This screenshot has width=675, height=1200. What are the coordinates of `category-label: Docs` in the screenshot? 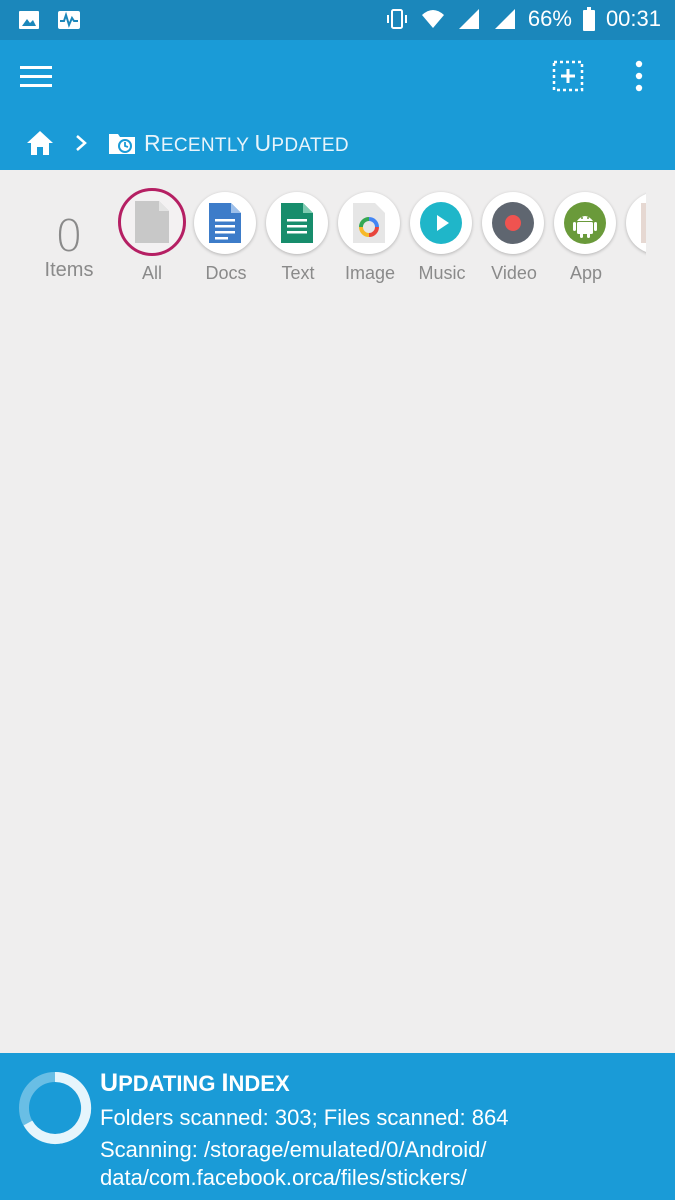 It's located at (226, 273).